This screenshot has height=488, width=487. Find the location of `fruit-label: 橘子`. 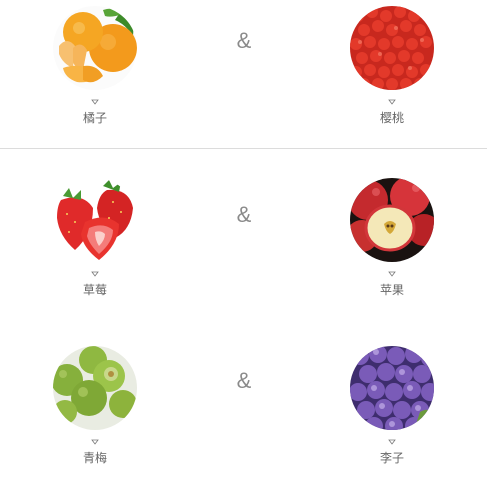

fruit-label: 橘子 is located at coordinates (94, 118).